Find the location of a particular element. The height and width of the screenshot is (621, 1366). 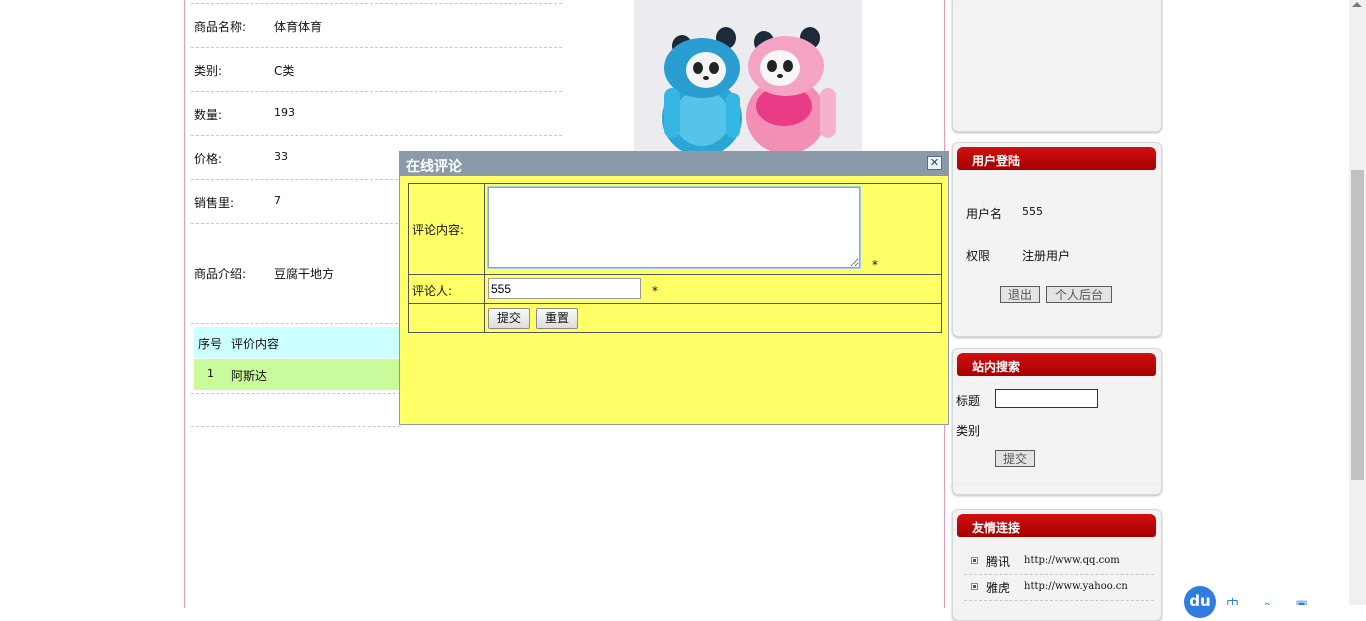

logout-button: 退出 is located at coordinates (1020, 294).